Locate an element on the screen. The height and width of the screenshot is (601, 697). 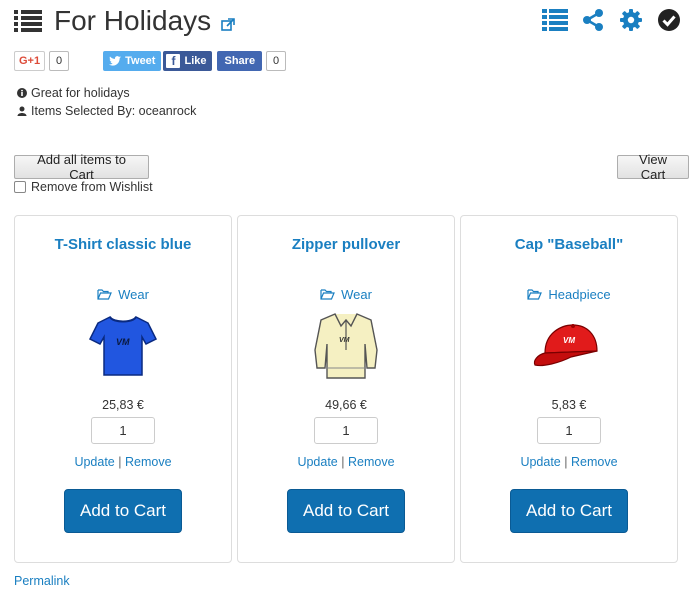
info-icon is located at coordinates (22, 93).